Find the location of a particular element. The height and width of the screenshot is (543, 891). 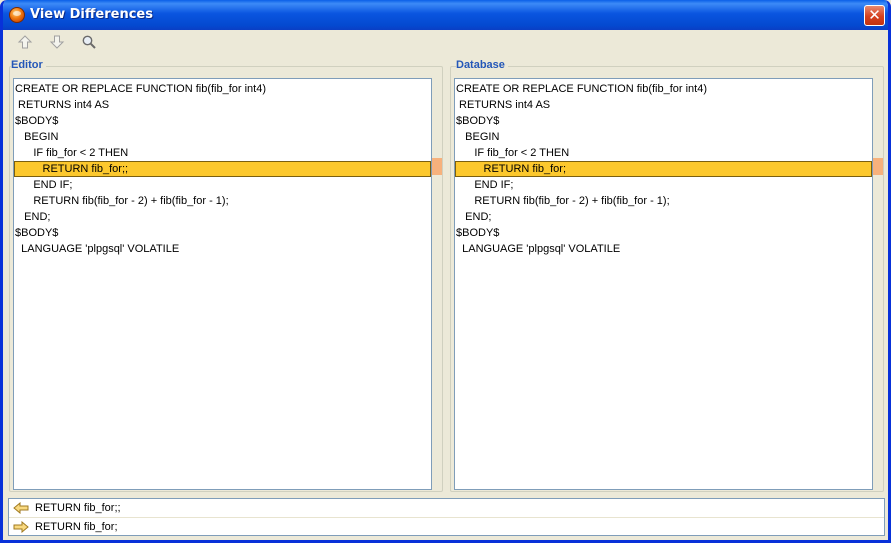

next-difference-button is located at coordinates (57, 44).